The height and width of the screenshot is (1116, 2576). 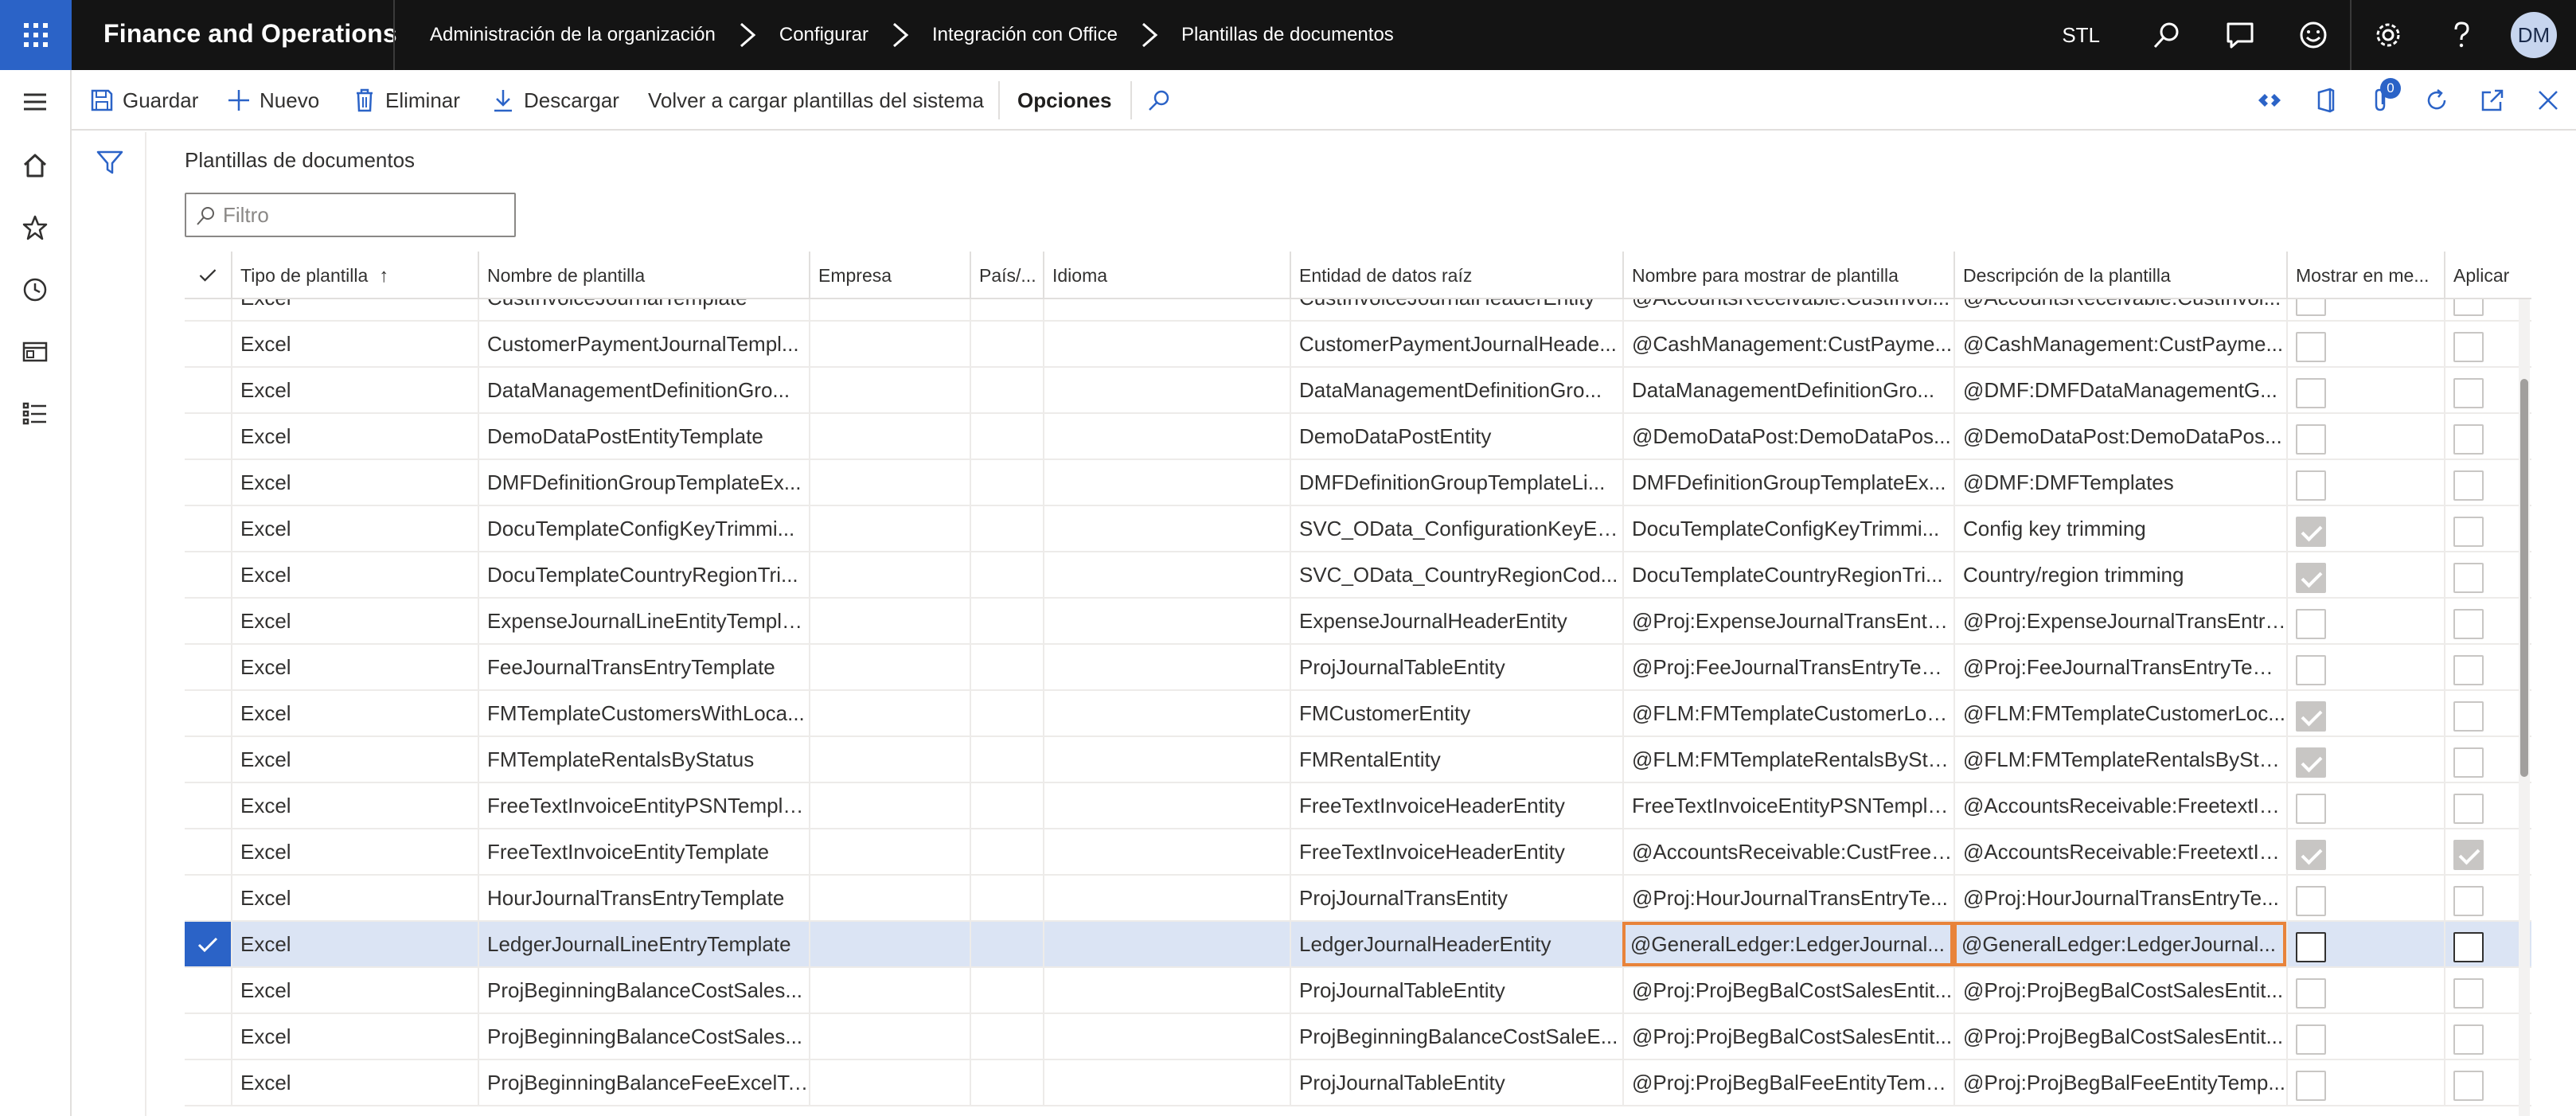 I want to click on cell-template-name: LedgerJournalLineEntryTemplate, so click(x=643, y=944).